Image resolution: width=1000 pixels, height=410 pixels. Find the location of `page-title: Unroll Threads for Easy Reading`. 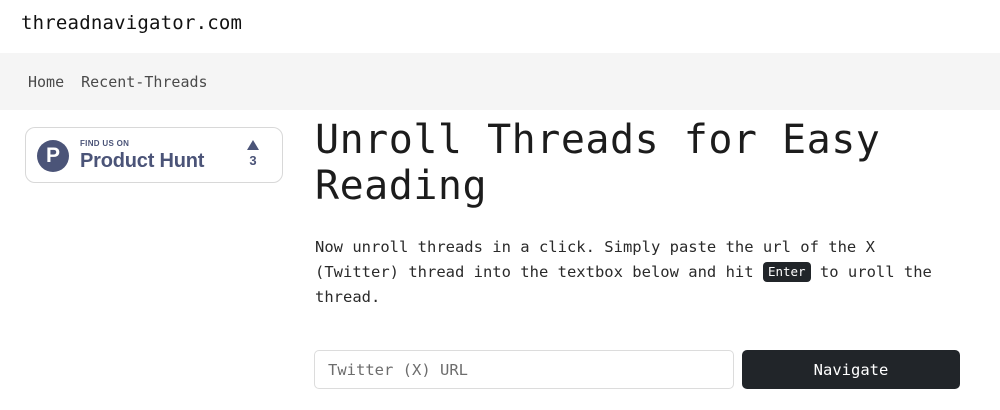

page-title: Unroll Threads for Easy Reading is located at coordinates (598, 163).